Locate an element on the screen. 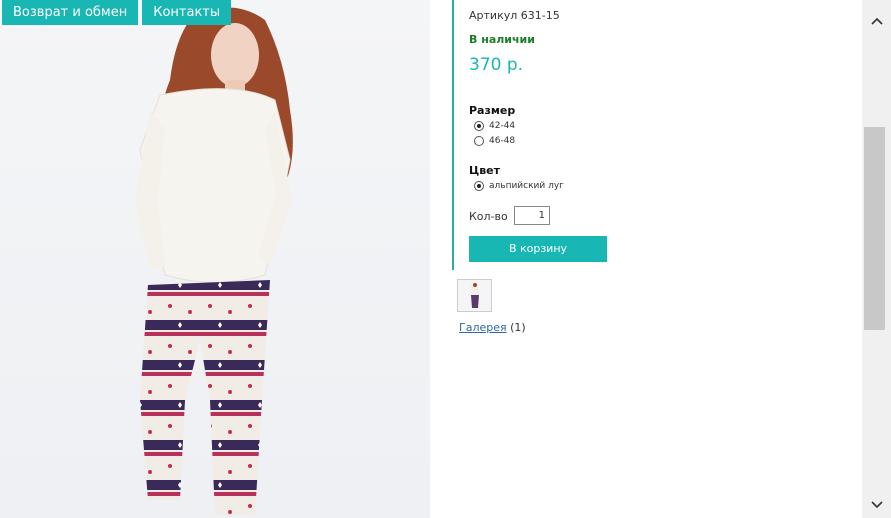  chevron-up-icon is located at coordinates (876, 21).